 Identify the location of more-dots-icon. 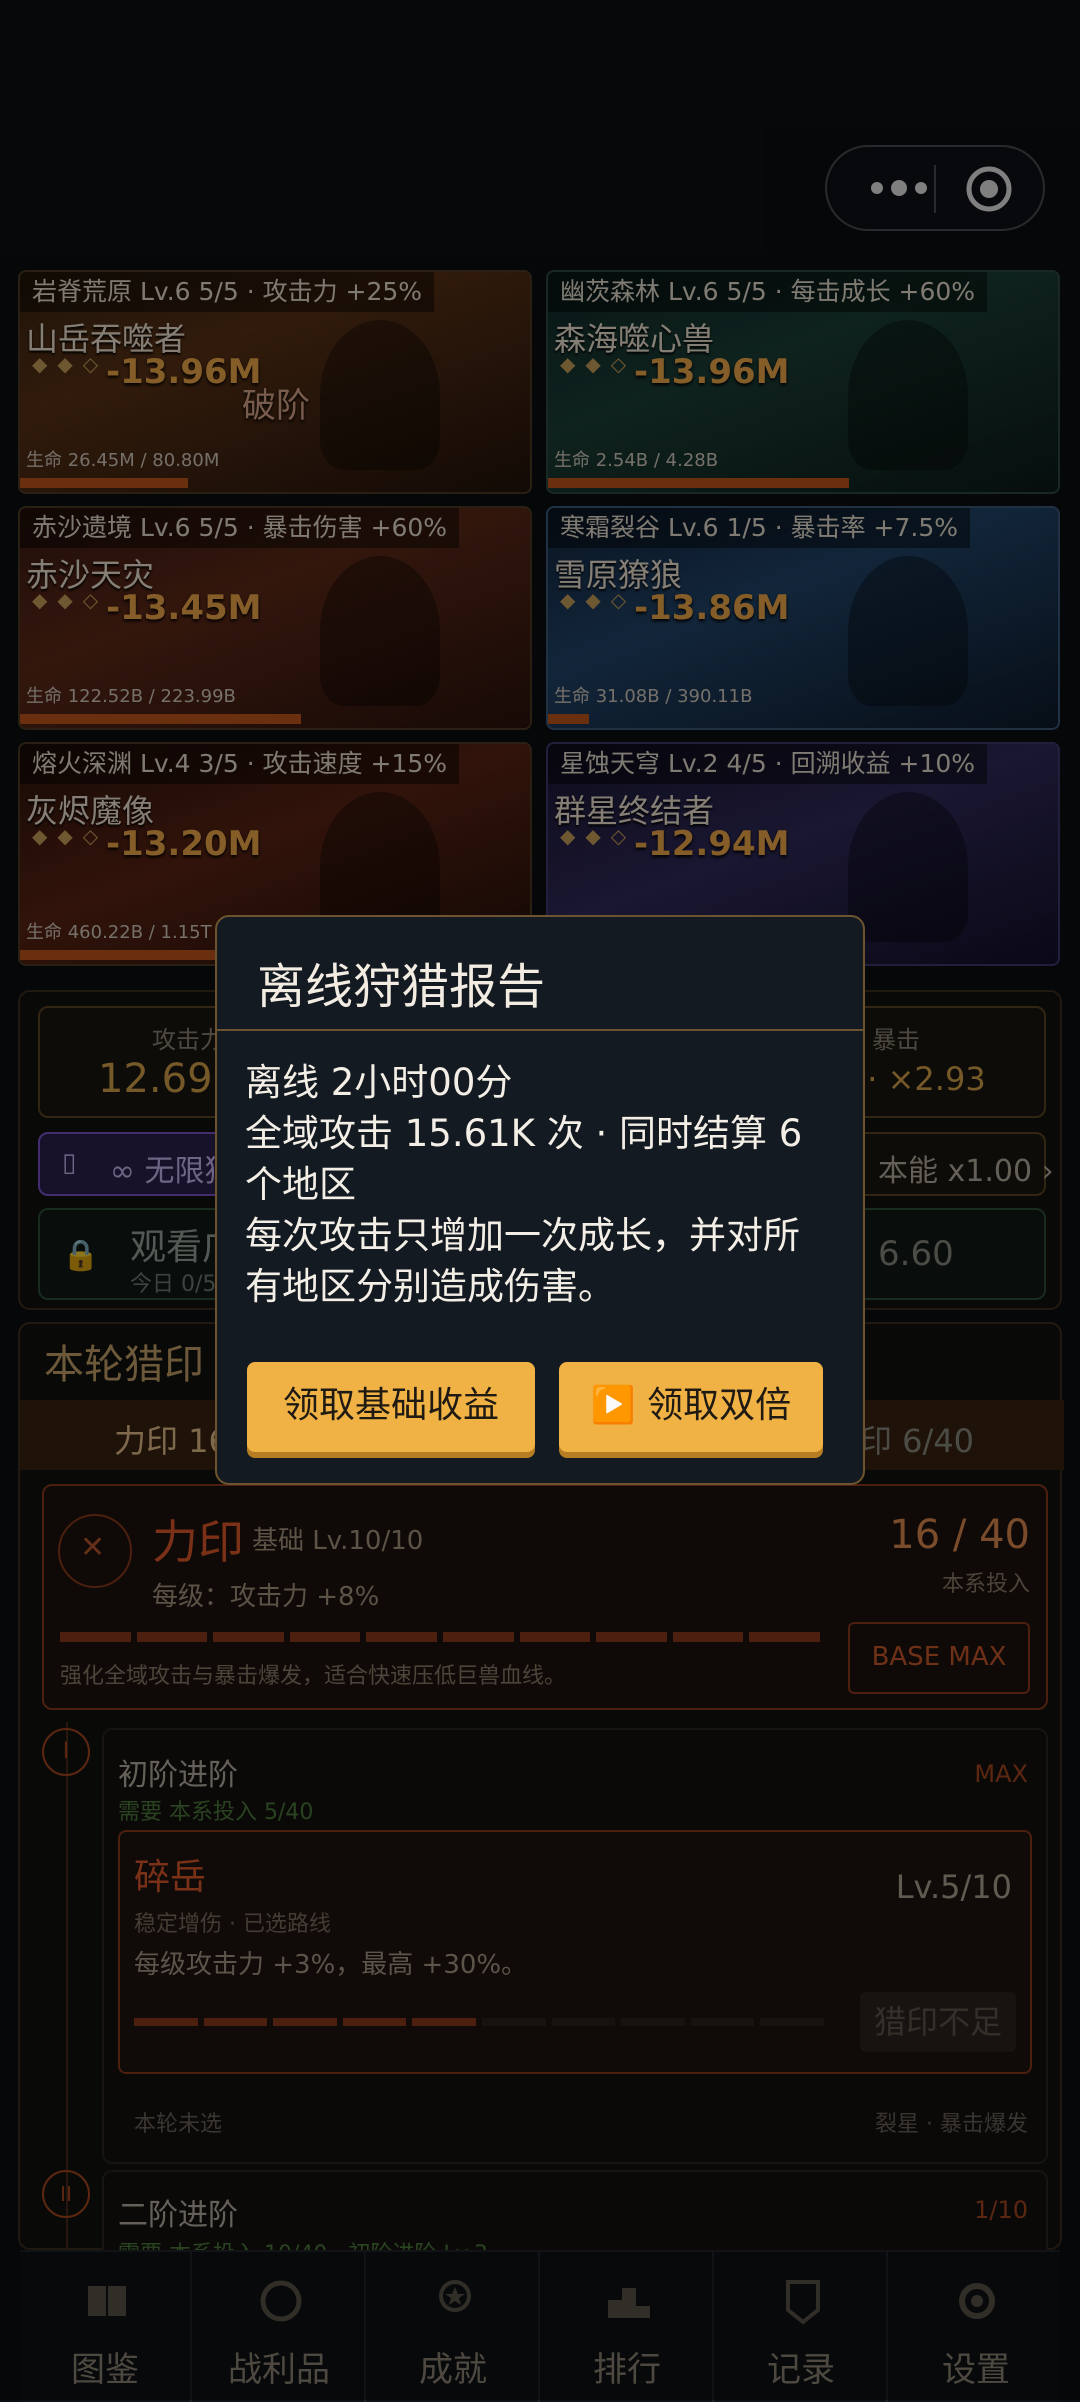
(899, 188).